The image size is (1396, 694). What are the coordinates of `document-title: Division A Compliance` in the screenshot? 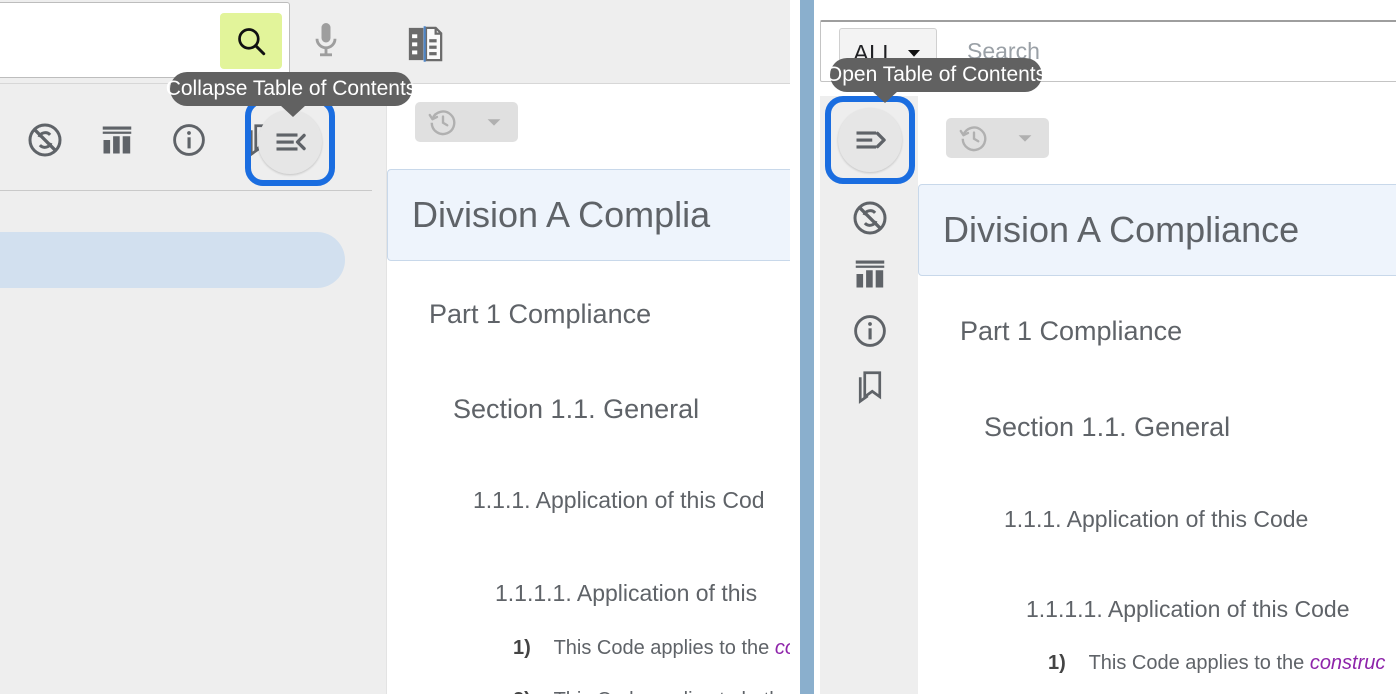 It's located at (1121, 229).